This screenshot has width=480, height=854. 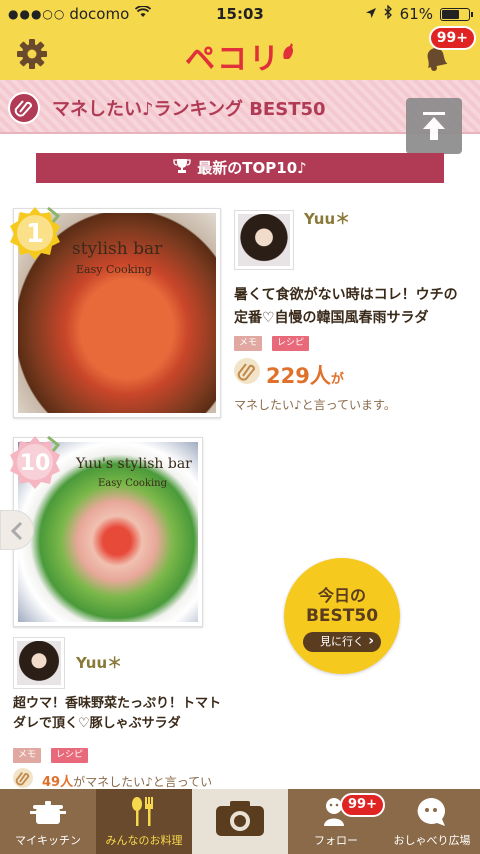 I want to click on mane-count: 229人が, so click(x=305, y=375).